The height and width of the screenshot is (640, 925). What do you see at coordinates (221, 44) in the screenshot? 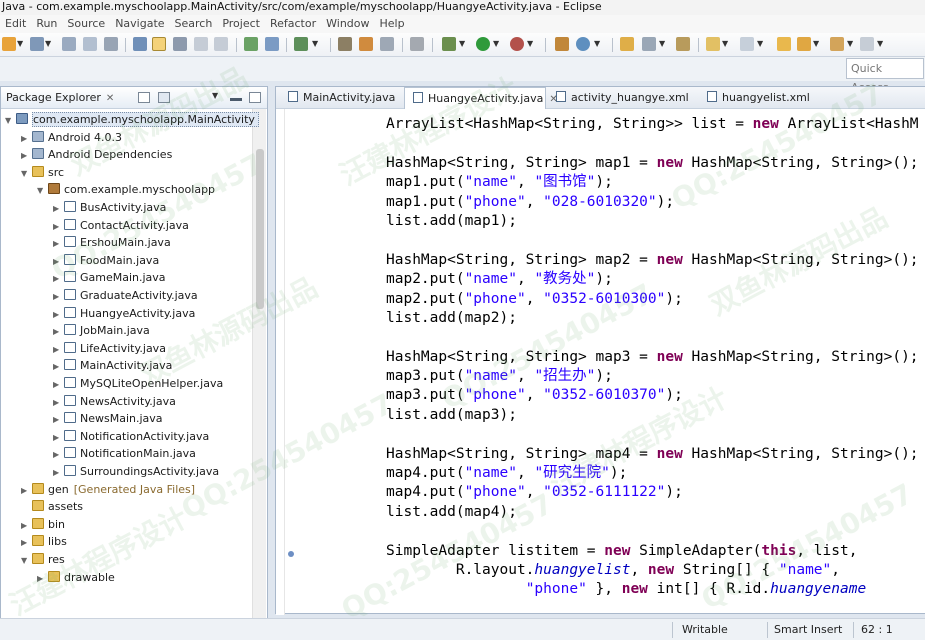
I see `paragraph-icon` at bounding box center [221, 44].